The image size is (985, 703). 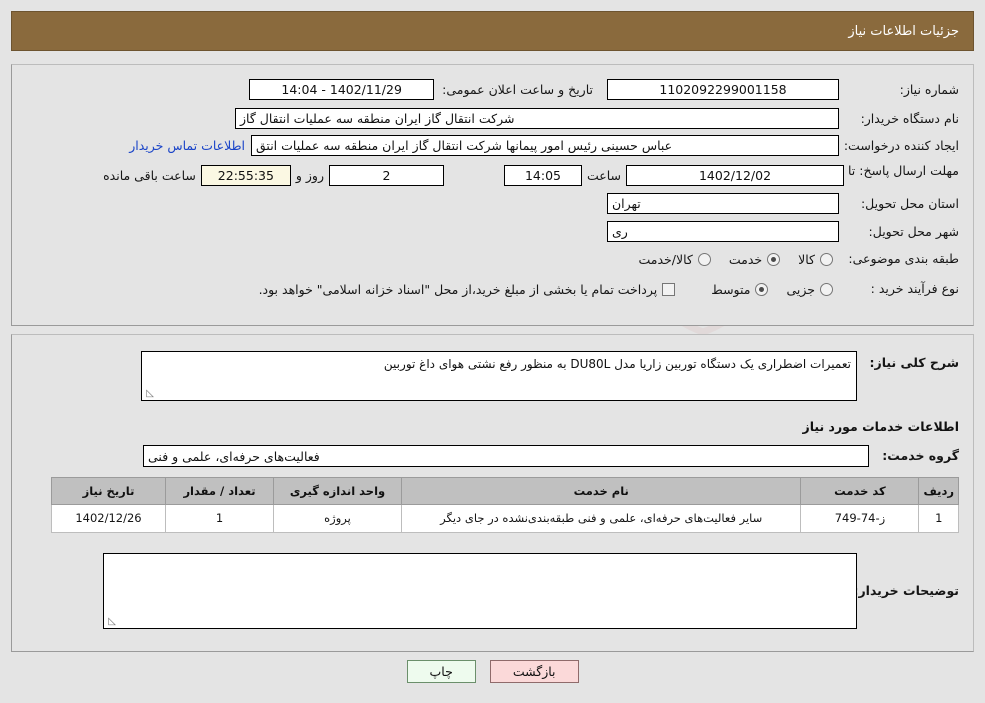 I want to click on category-option-kala-khedmat: کالا/خدمت, so click(x=674, y=259).